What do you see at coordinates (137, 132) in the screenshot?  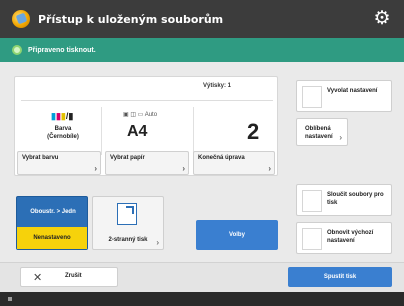 I see `paper-size-value: A4` at bounding box center [137, 132].